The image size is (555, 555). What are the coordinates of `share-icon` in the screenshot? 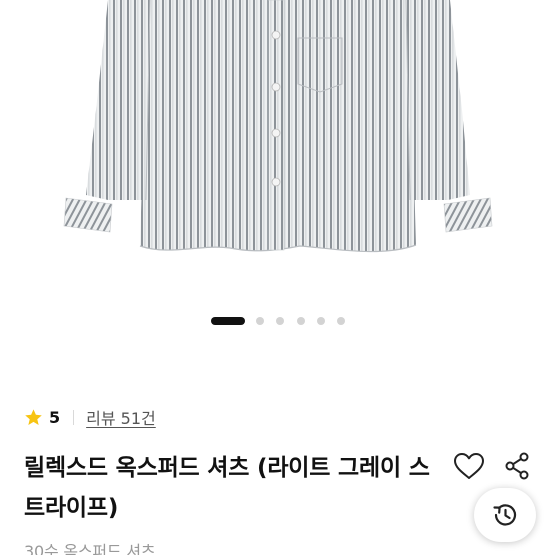 It's located at (517, 466).